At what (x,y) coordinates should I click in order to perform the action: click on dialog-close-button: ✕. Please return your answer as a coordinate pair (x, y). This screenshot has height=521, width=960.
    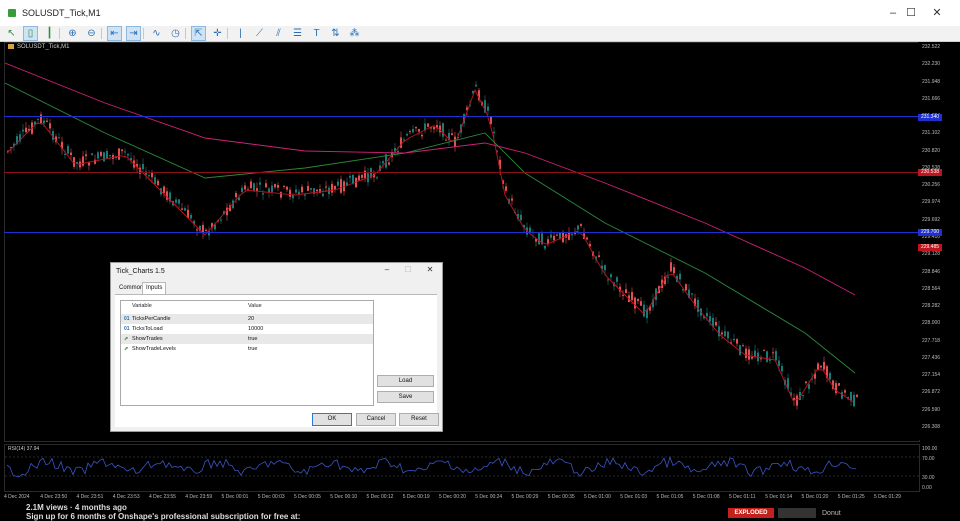
    Looking at the image, I should click on (430, 270).